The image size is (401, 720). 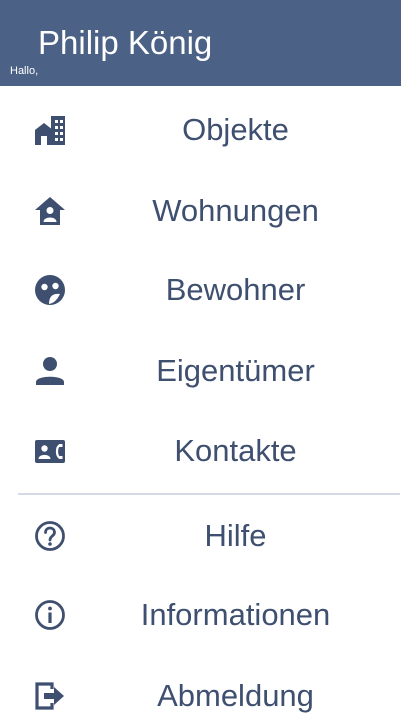 I want to click on menu-item-objekte: Objekte, so click(x=200, y=130).